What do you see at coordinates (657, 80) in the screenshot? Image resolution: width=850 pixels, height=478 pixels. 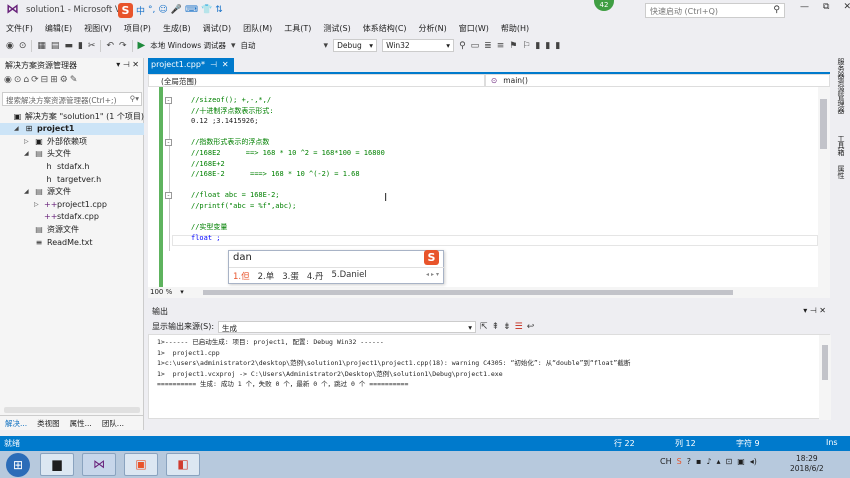 I see `function-dropdown: ⊙ main()` at bounding box center [657, 80].